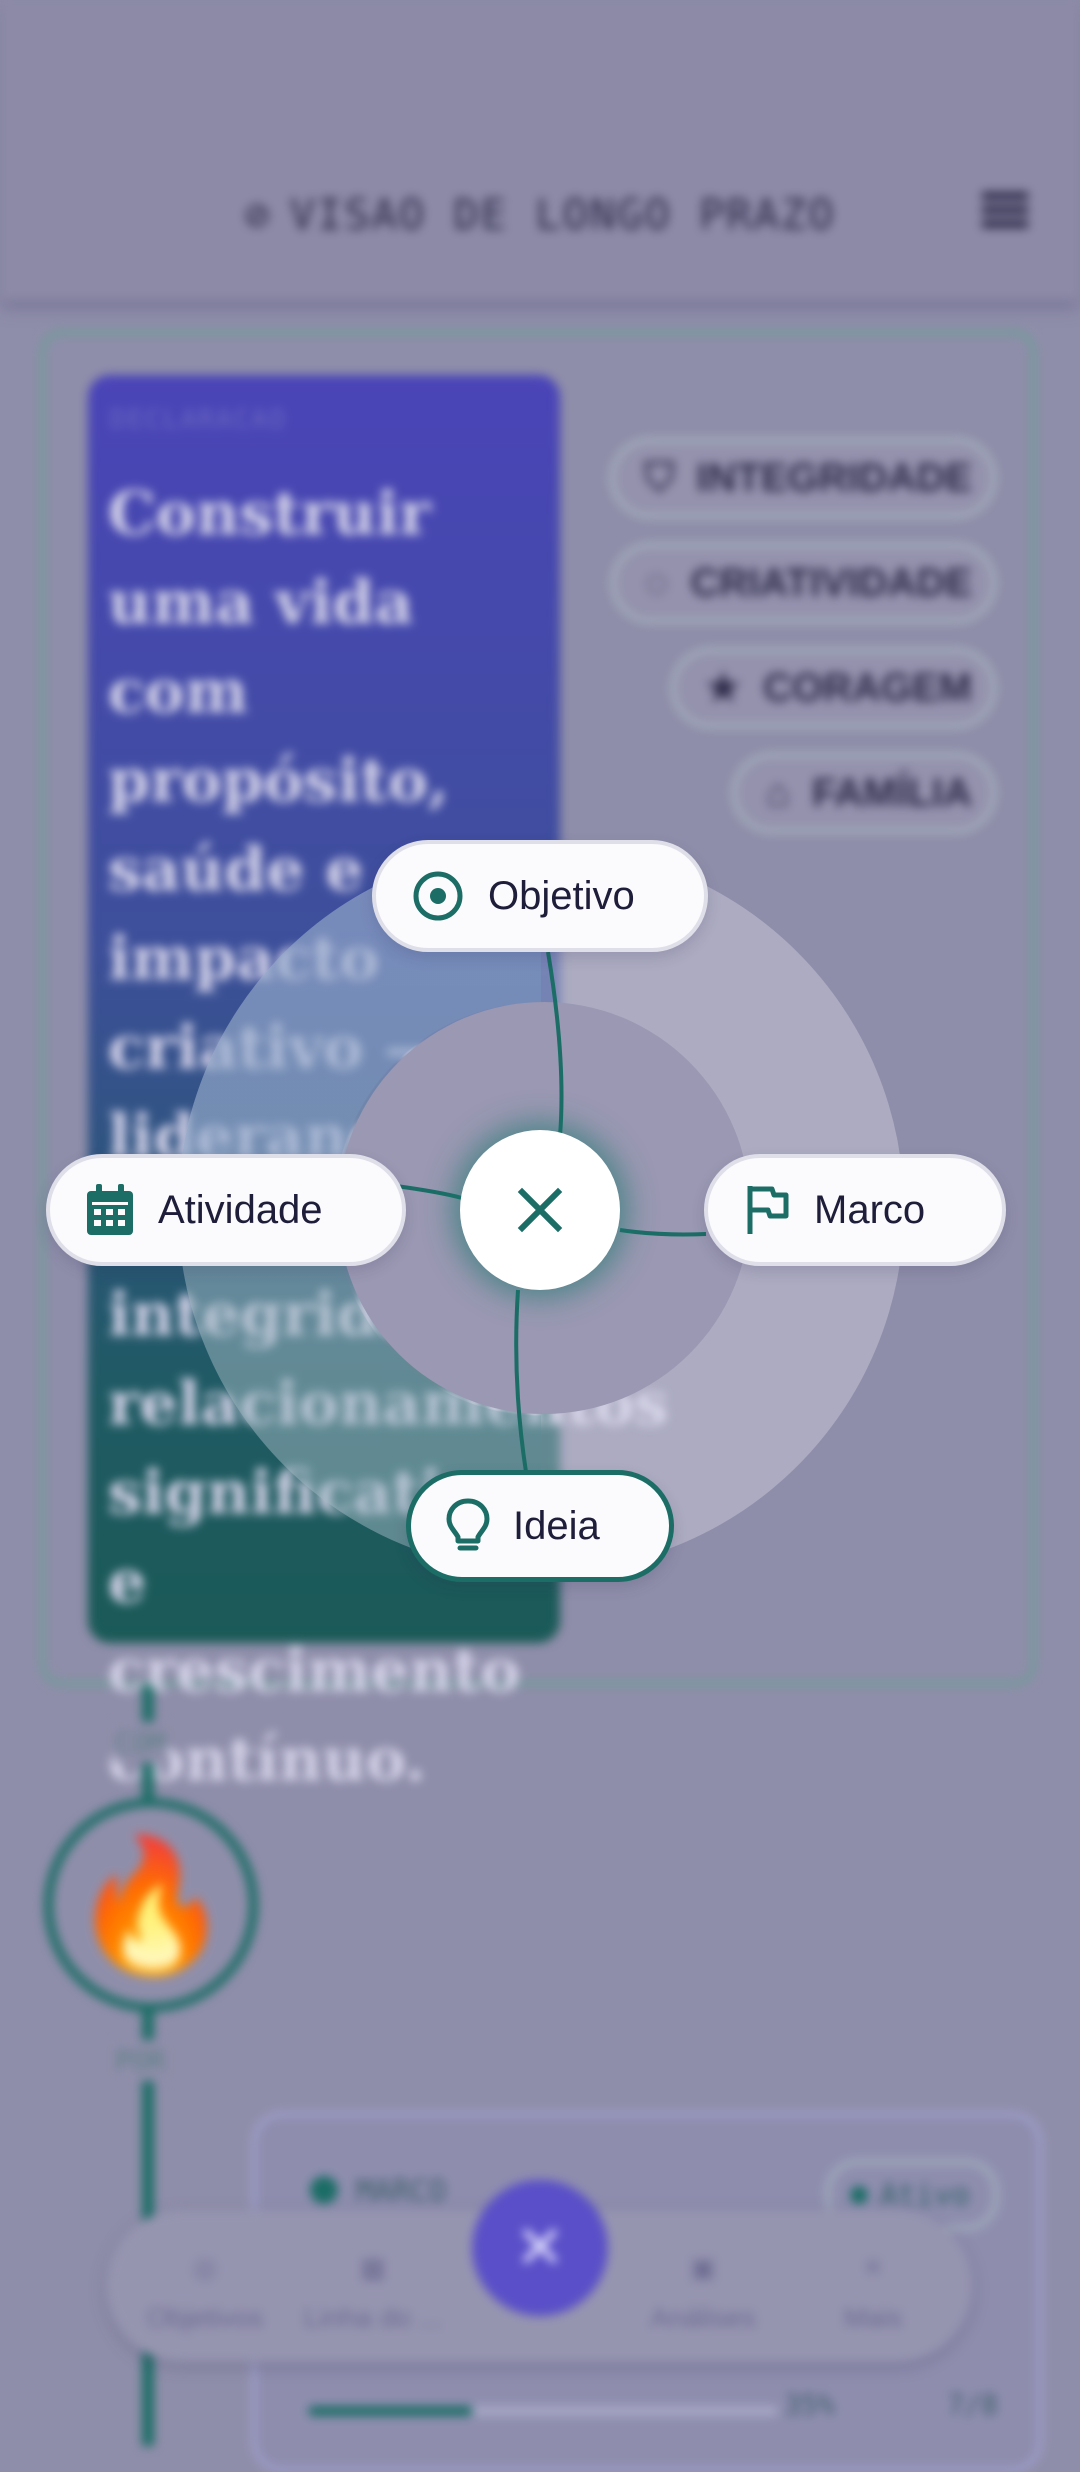  Describe the element at coordinates (438, 896) in the screenshot. I see `target-icon` at that location.